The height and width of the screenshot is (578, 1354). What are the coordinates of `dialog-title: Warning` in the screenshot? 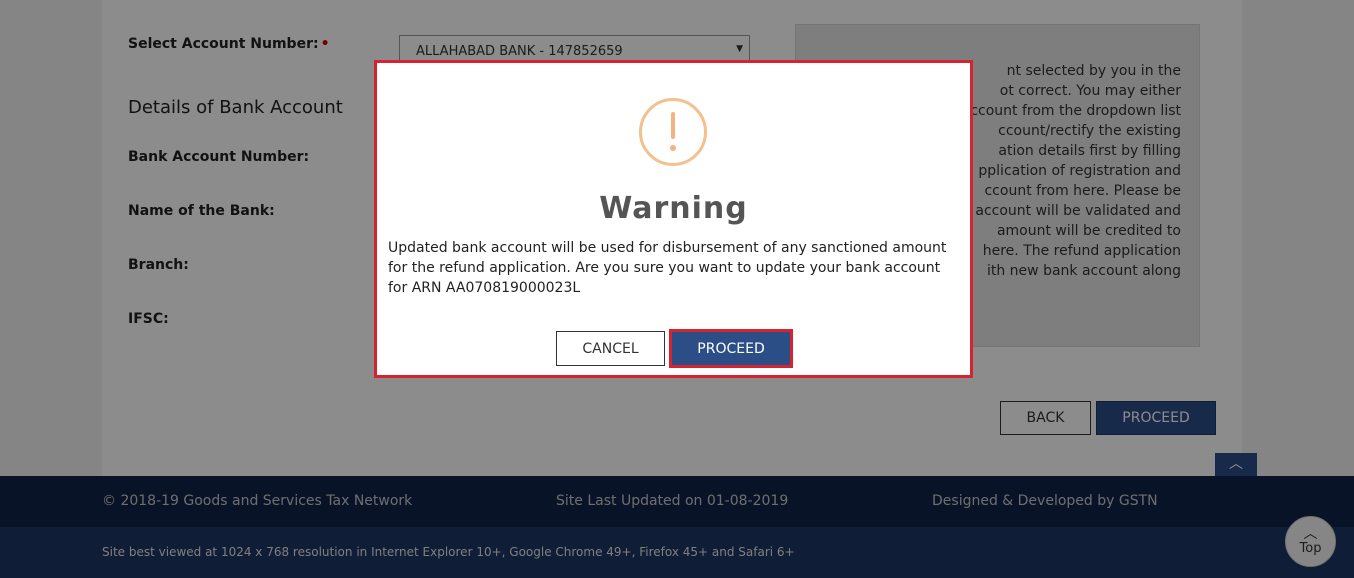 It's located at (673, 208).